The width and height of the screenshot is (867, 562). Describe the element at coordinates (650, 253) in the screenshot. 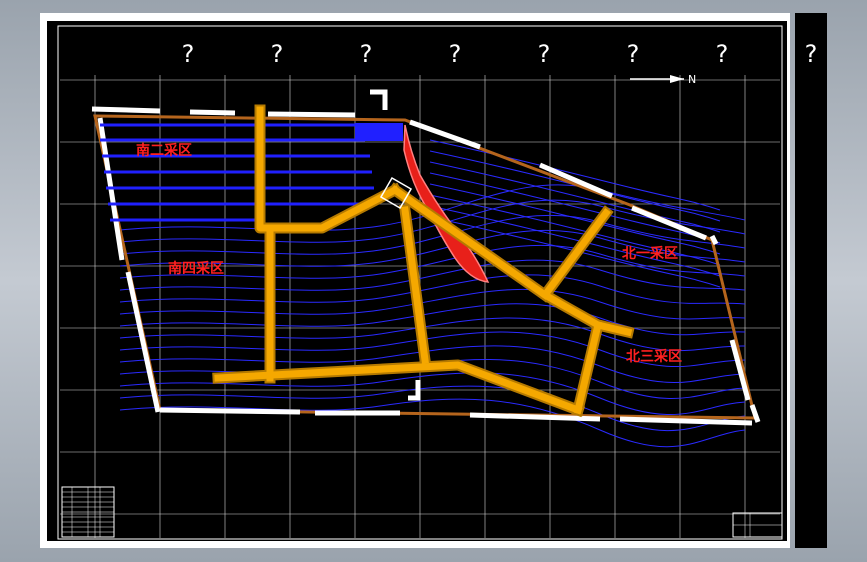

I see `zone-label-north-1: 北一采区` at that location.